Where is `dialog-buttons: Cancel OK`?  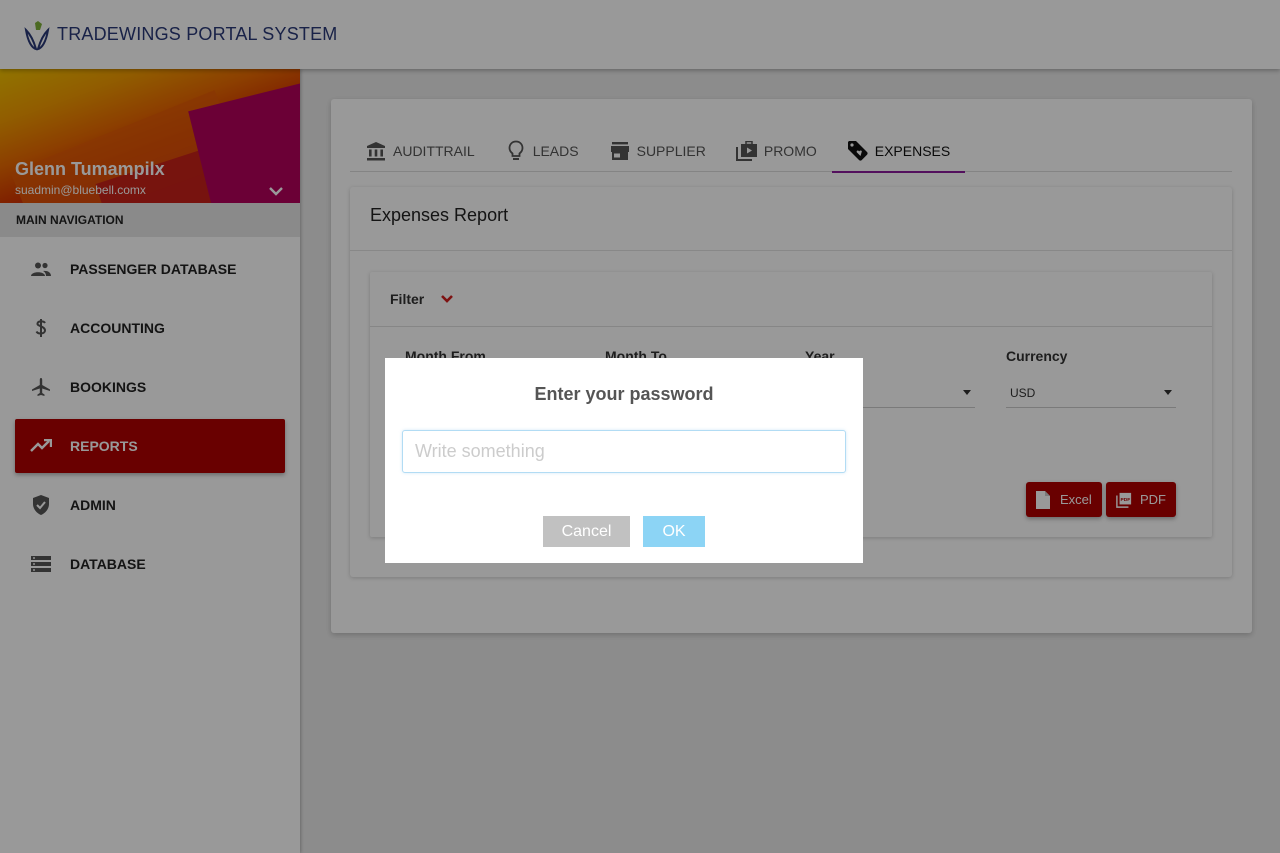 dialog-buttons: Cancel OK is located at coordinates (624, 531).